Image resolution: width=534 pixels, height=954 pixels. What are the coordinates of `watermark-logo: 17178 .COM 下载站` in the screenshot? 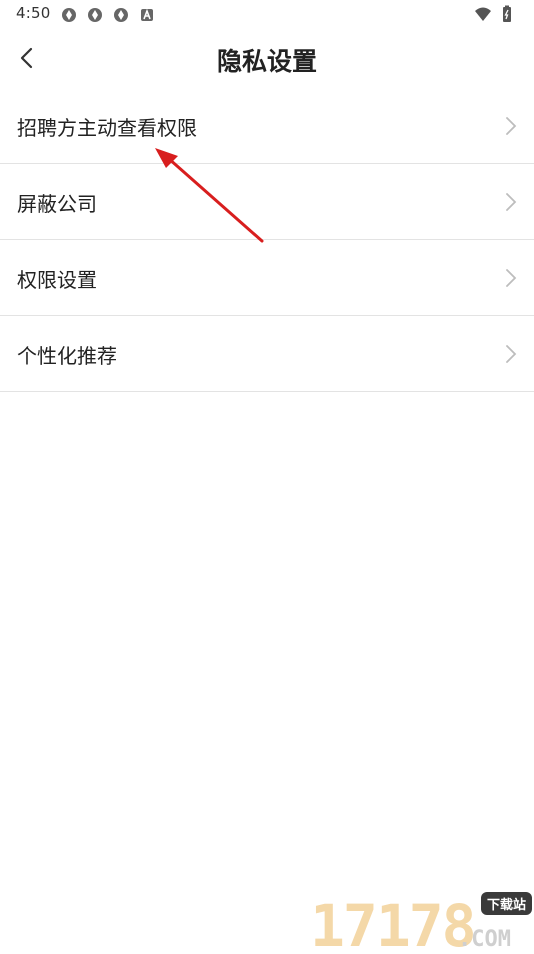 It's located at (421, 919).